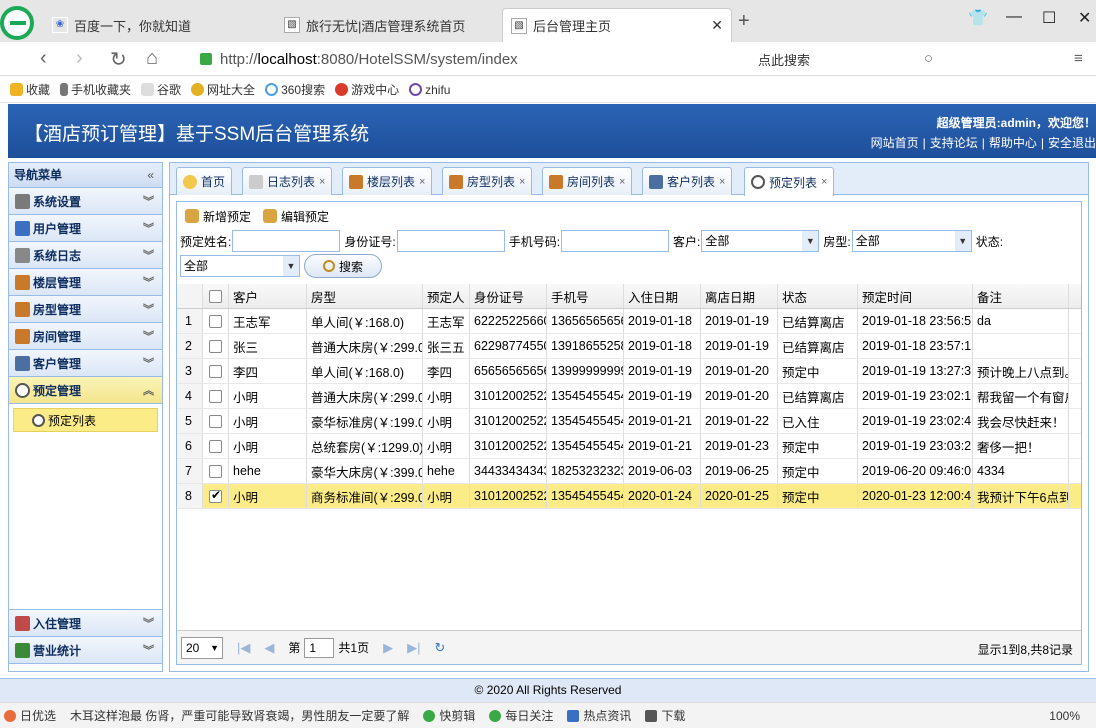  I want to click on next-page-icon: ▶, so click(388, 648).